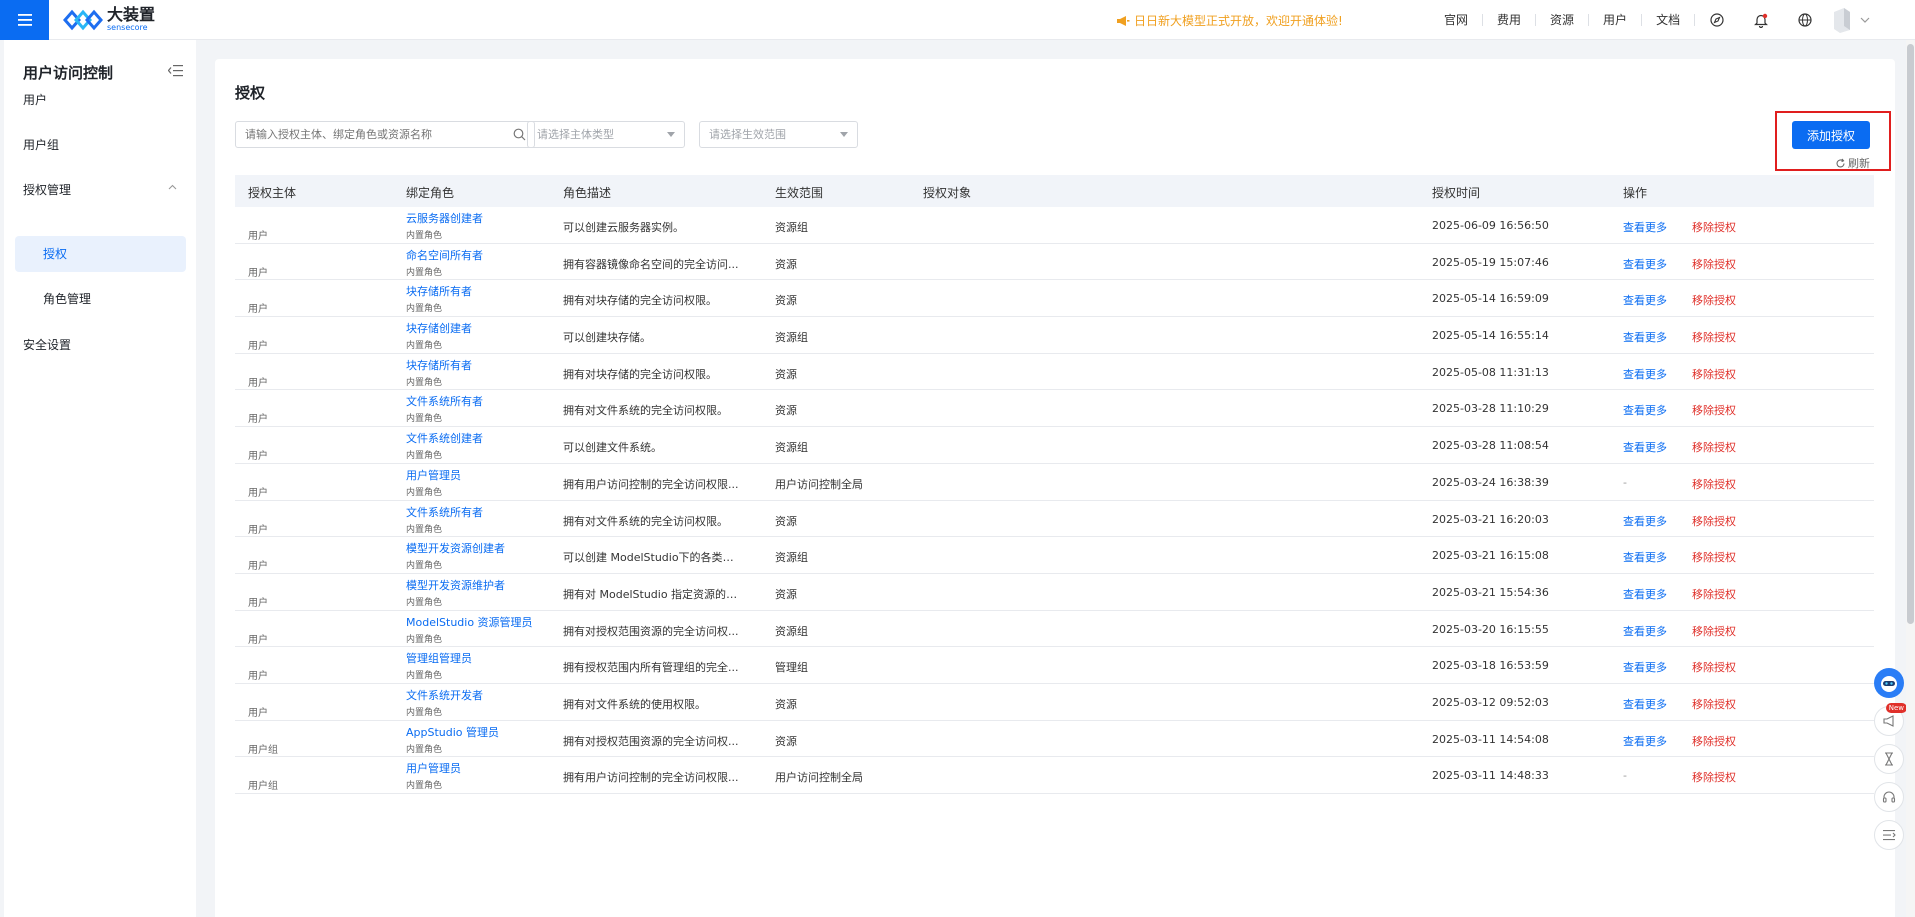  What do you see at coordinates (250, 93) in the screenshot?
I see `page-title: 授权` at bounding box center [250, 93].